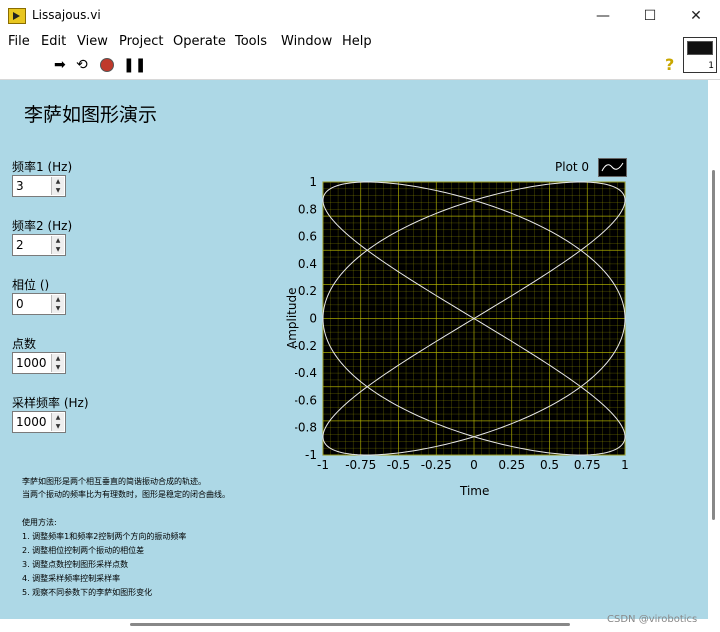 The width and height of the screenshot is (720, 632). Describe the element at coordinates (19, 41) in the screenshot. I see `menu-file: File` at that location.